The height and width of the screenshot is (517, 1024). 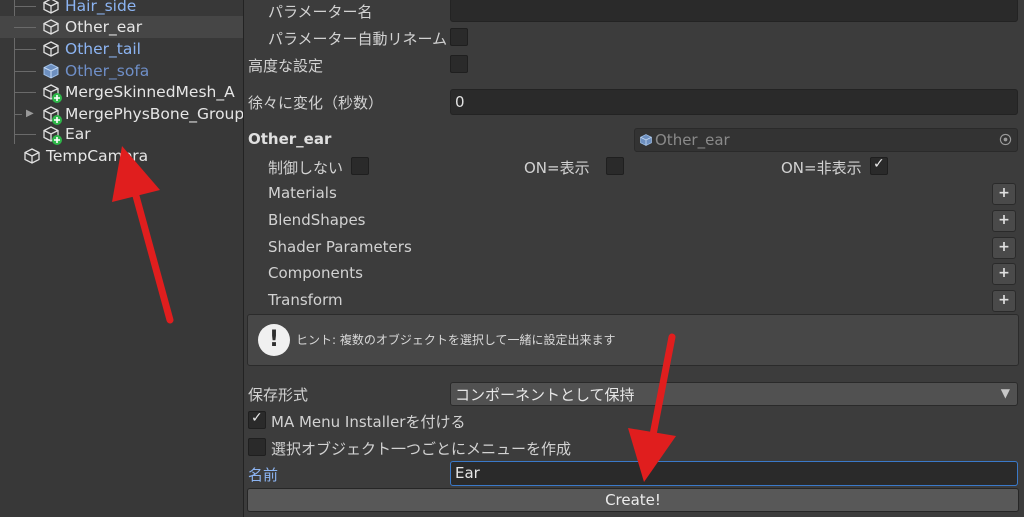 What do you see at coordinates (286, 66) in the screenshot?
I see `advanced-settings-label: 高度な設定` at bounding box center [286, 66].